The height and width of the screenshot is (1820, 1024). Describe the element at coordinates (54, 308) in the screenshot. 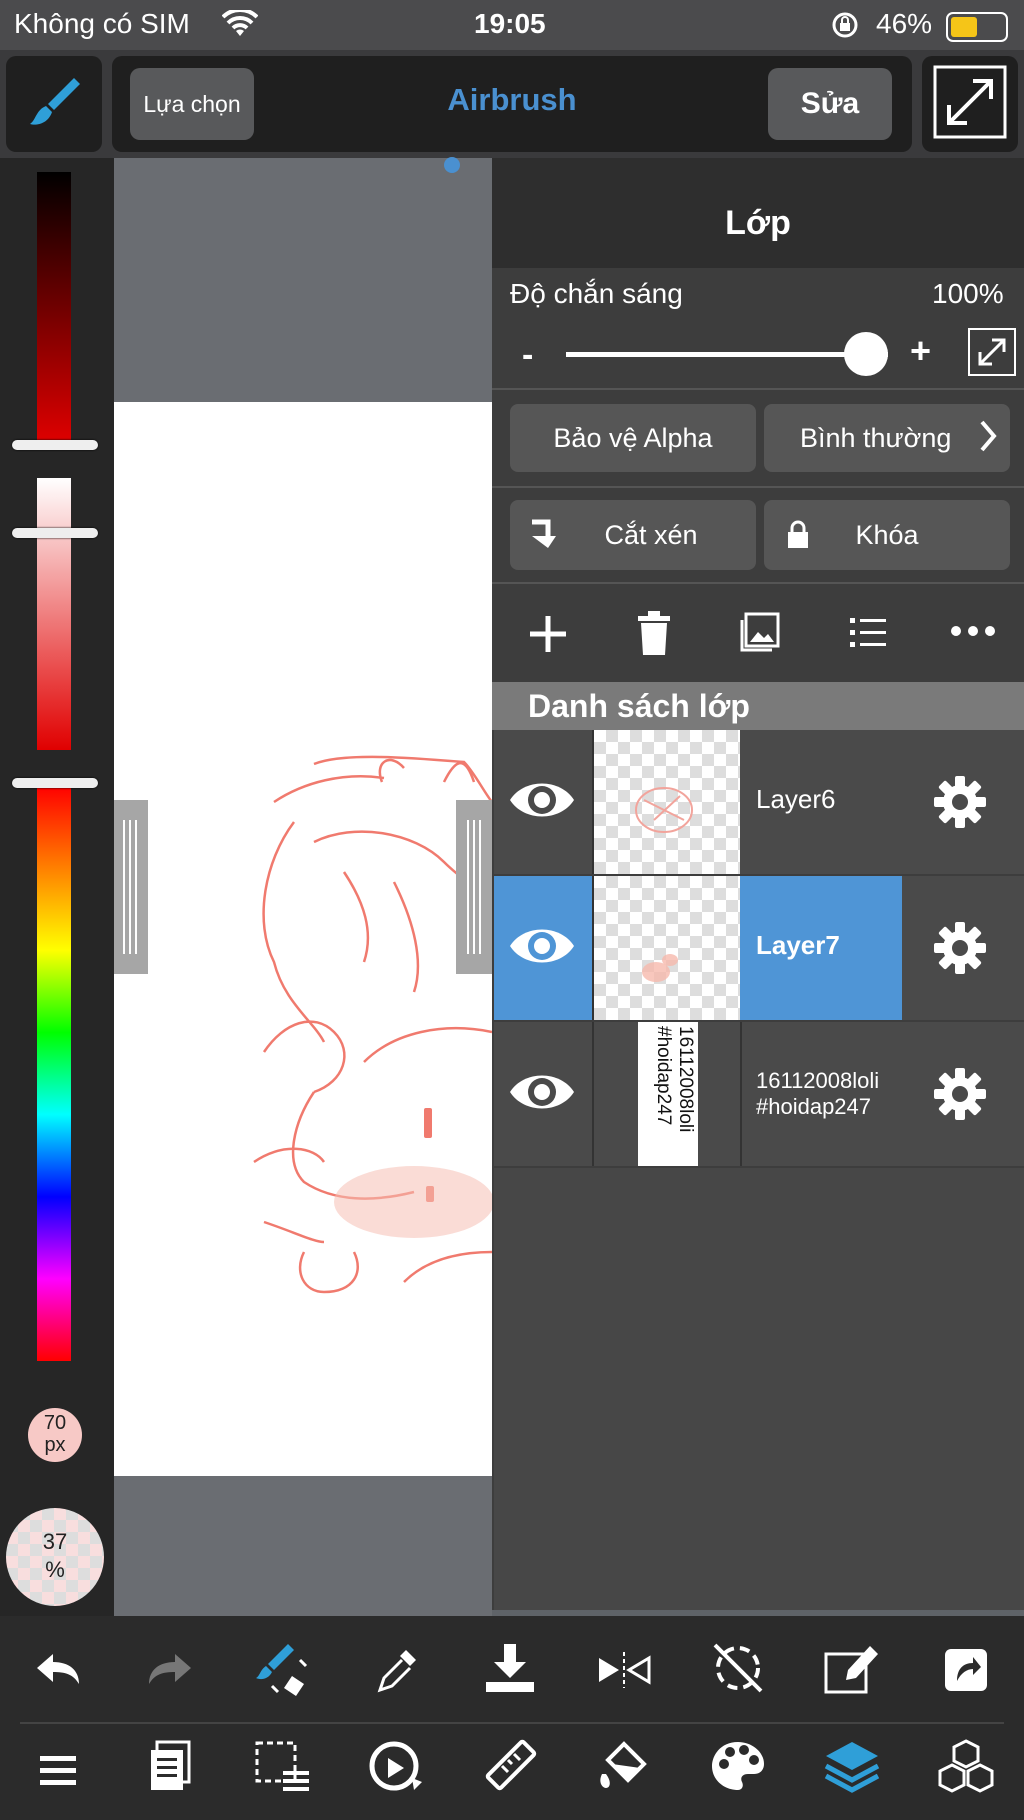

I see `brightness-slider` at that location.